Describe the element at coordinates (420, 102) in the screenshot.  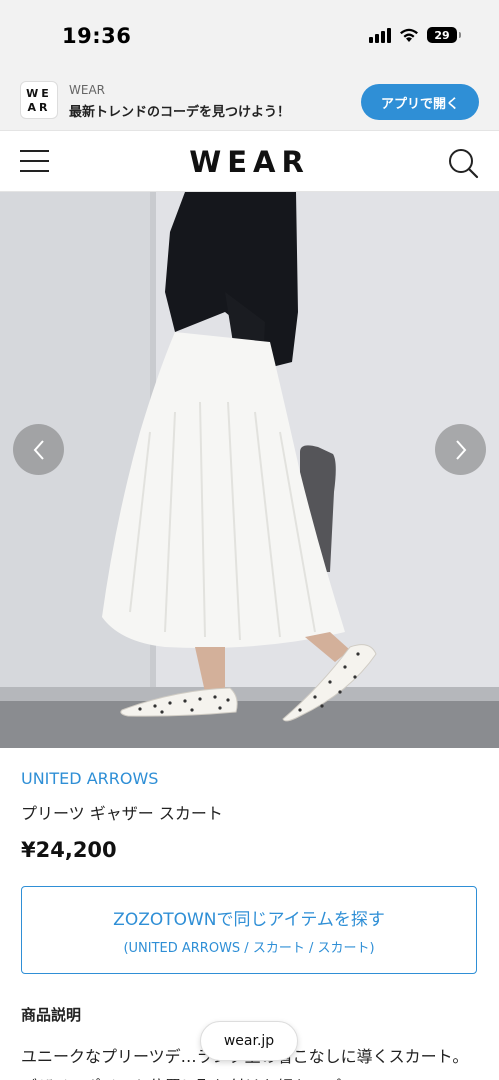
I see `open-in-app-button: アプリで開く` at that location.